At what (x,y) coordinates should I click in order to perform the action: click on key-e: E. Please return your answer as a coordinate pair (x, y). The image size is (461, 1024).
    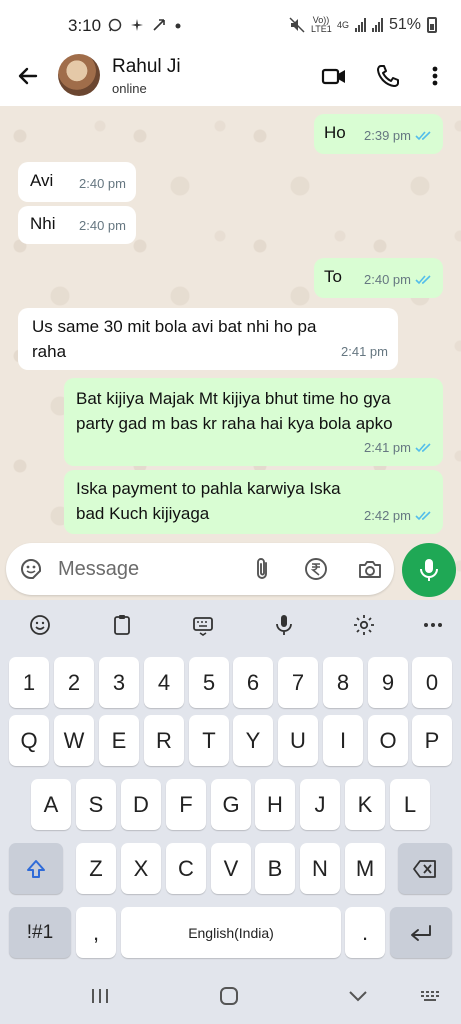
    Looking at the image, I should click on (119, 740).